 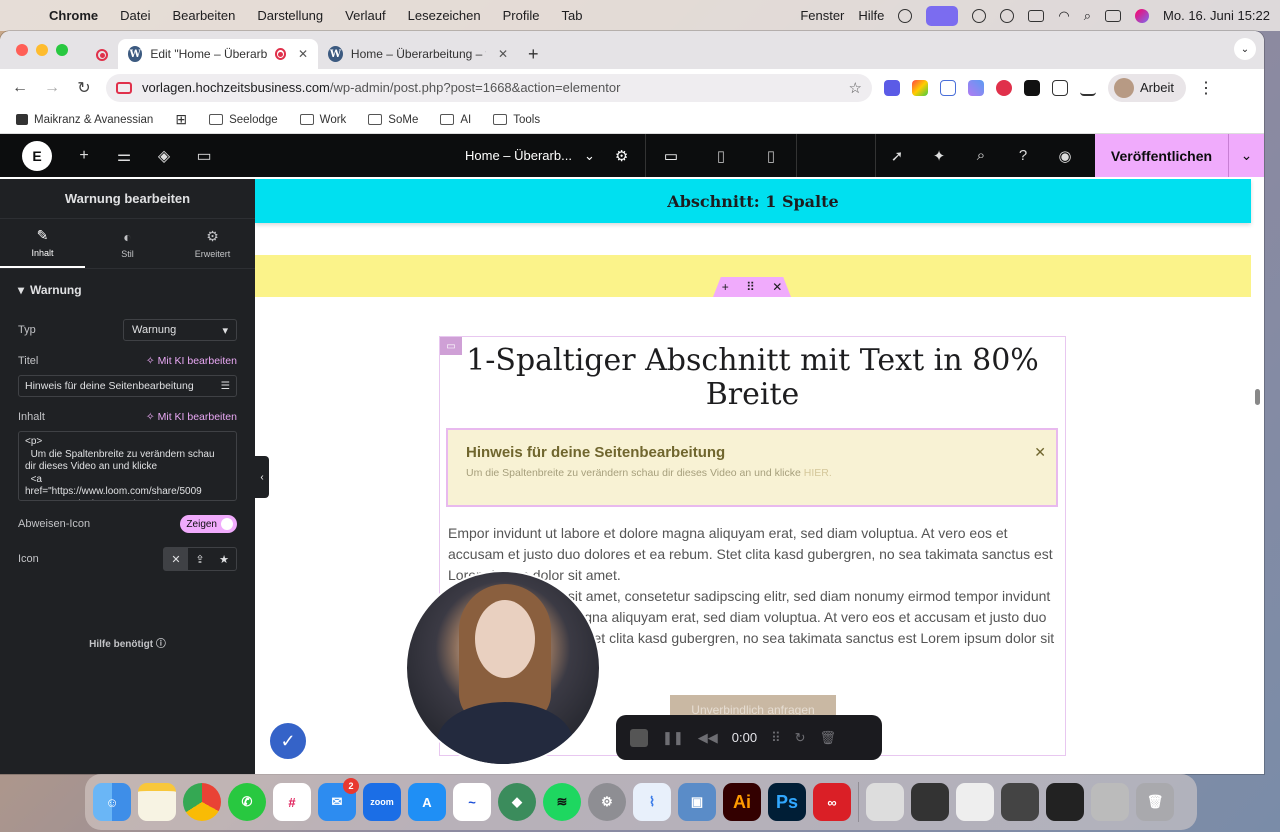 What do you see at coordinates (1161, 155) in the screenshot?
I see `publish-button: Veröffentlichen` at bounding box center [1161, 155].